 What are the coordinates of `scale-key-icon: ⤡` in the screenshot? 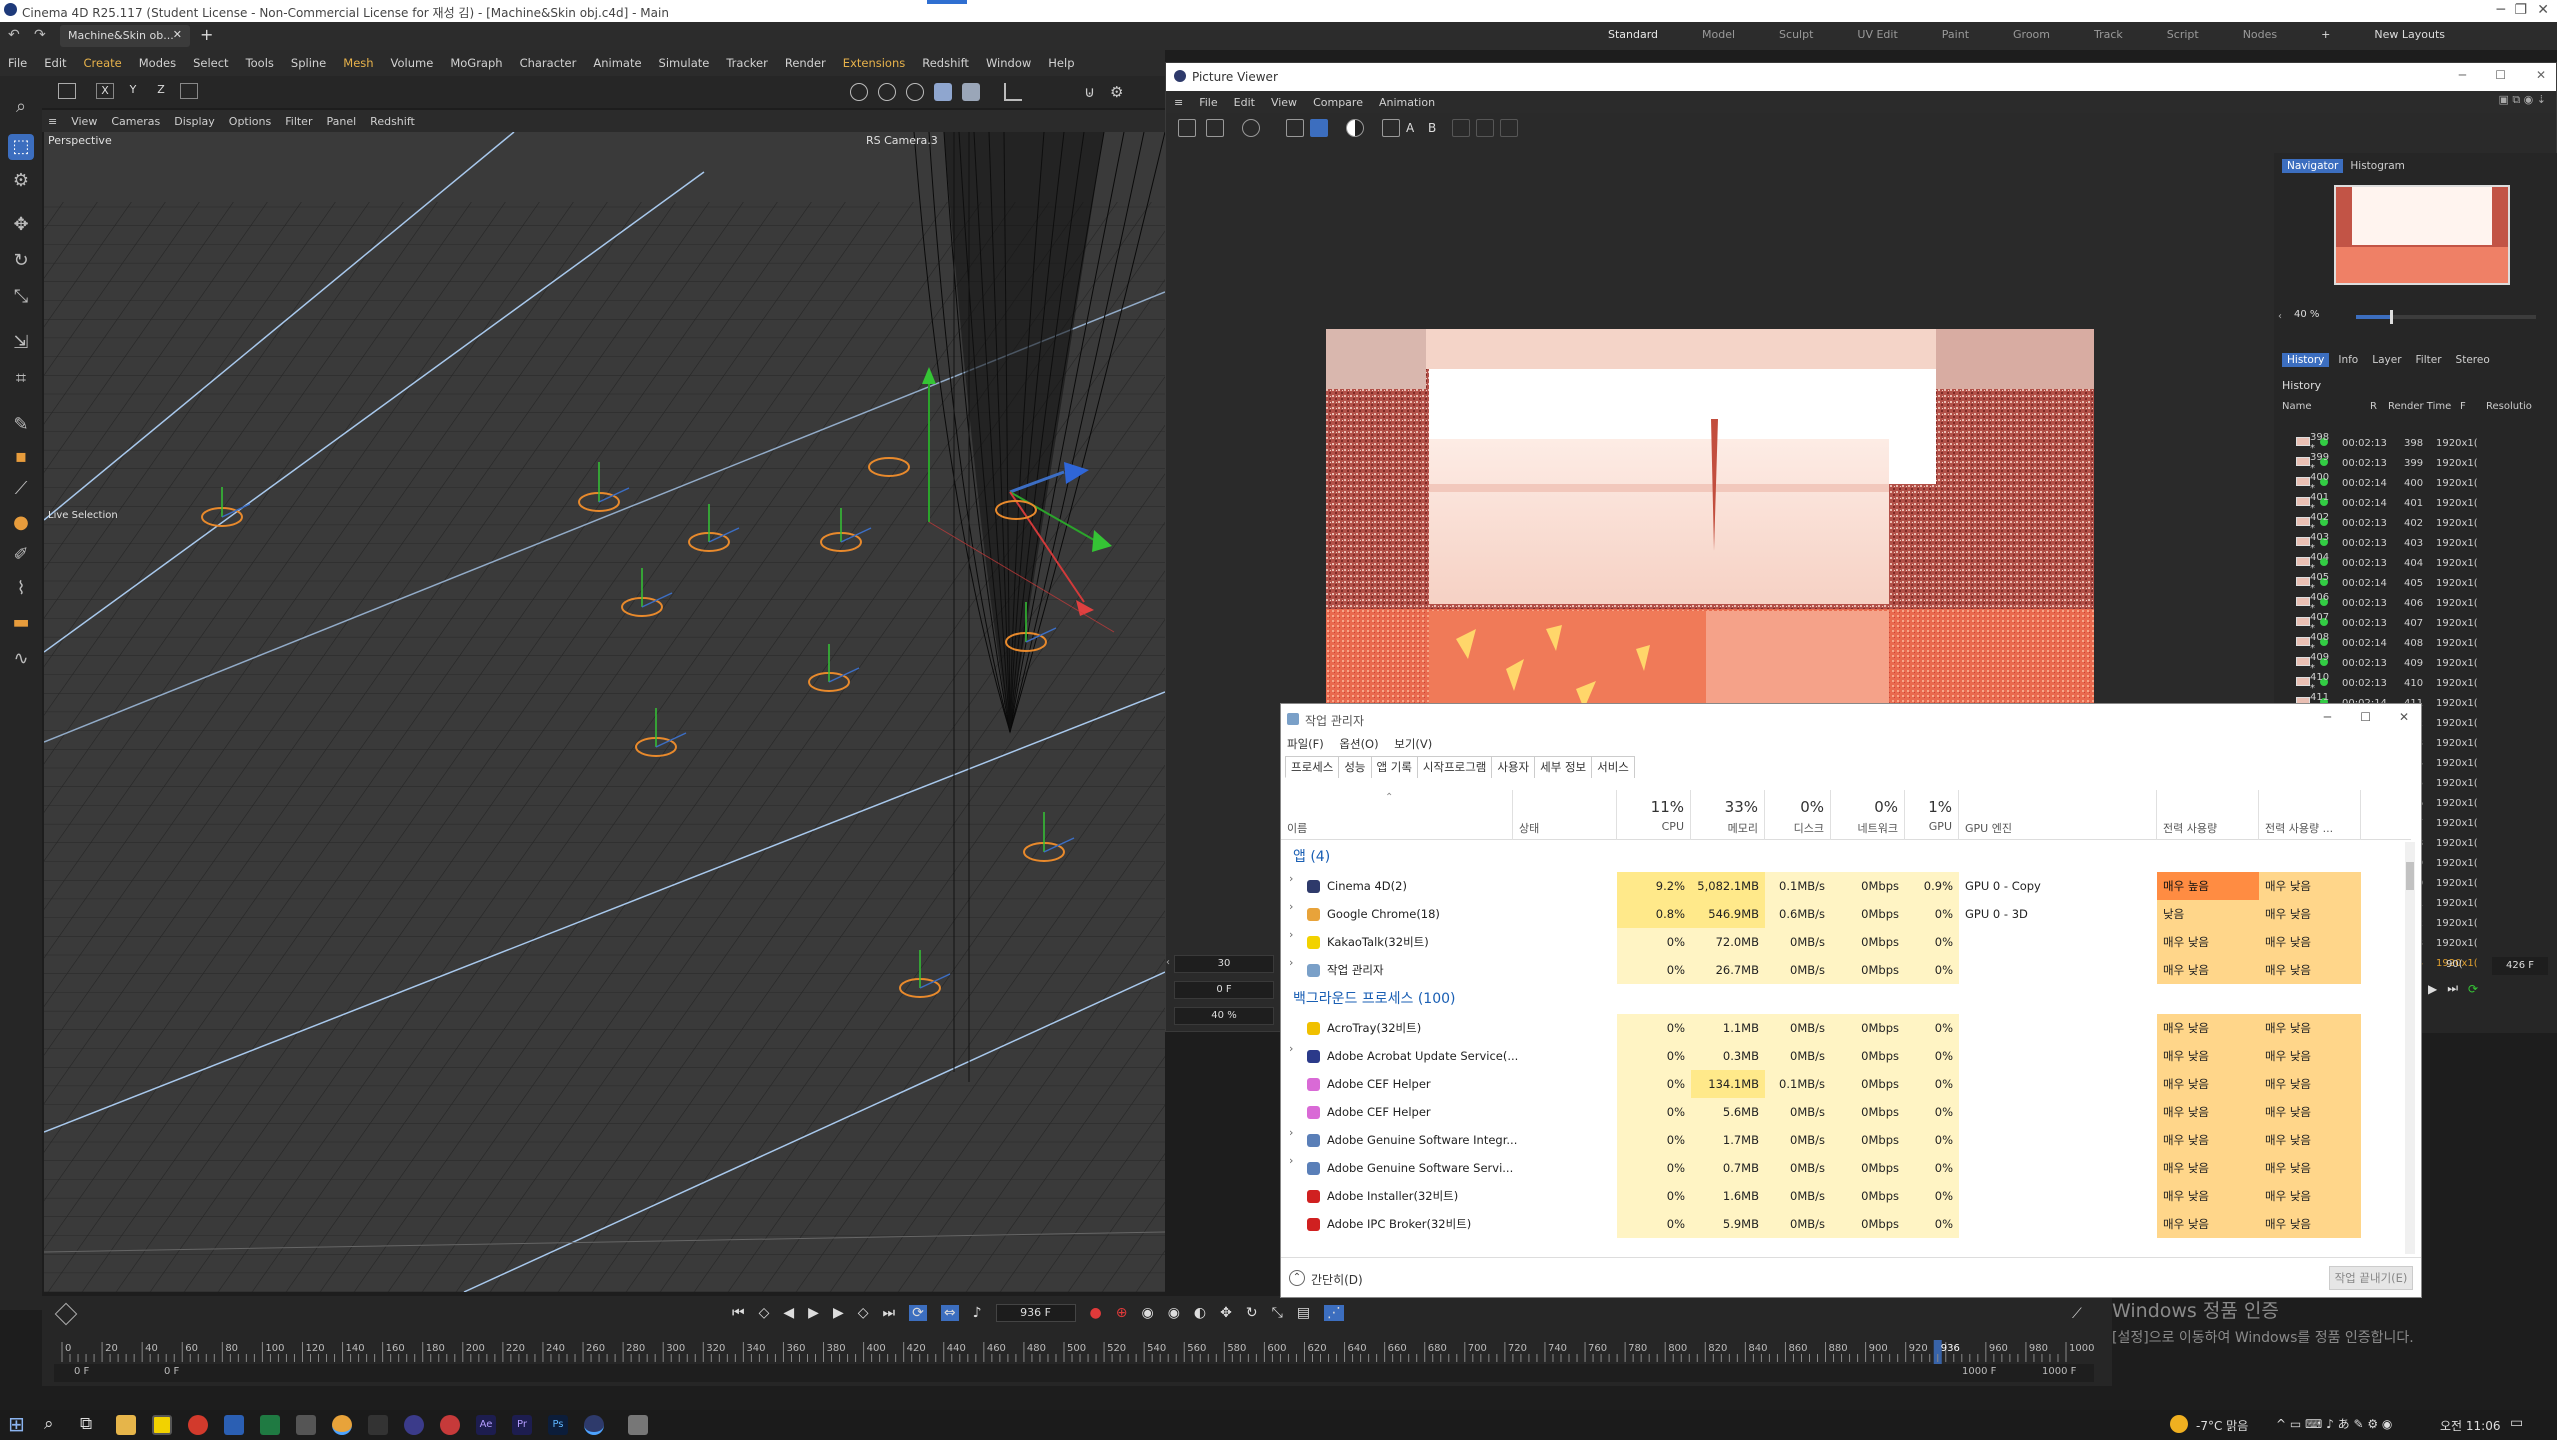 It's located at (1277, 1313).